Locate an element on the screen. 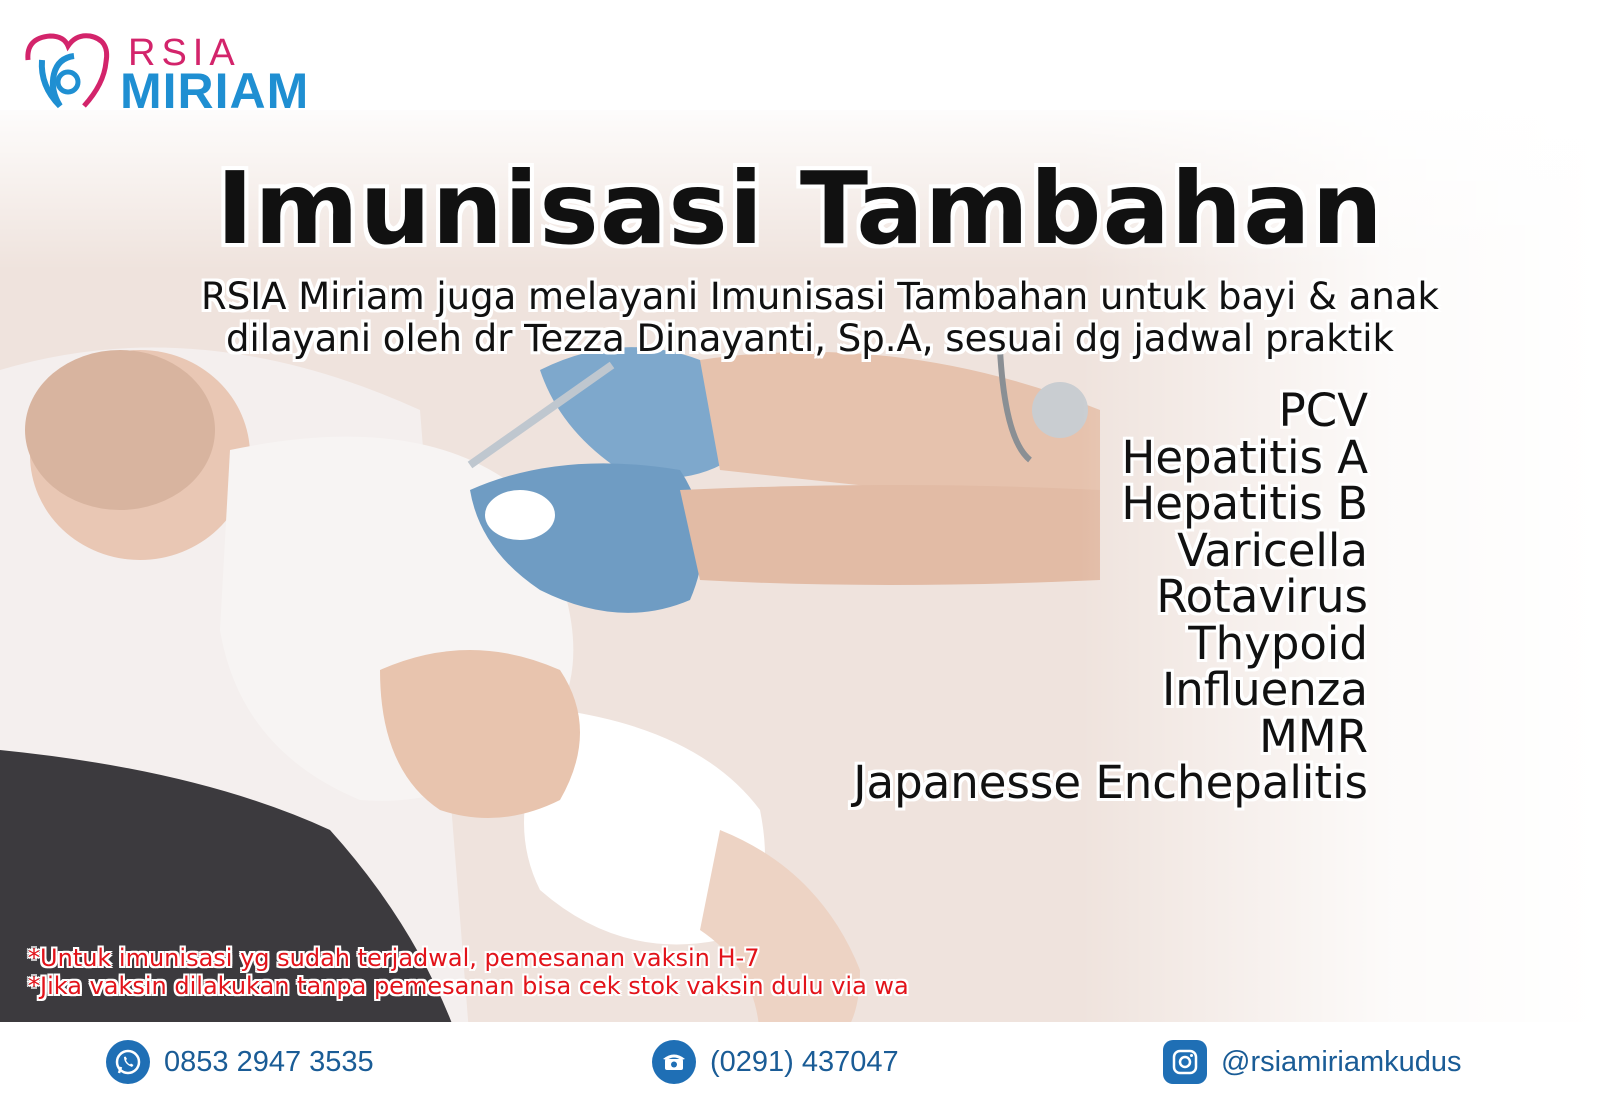 This screenshot has width=1600, height=1119. instagram-handle: @rsiamiriamkudus is located at coordinates (1341, 1061).